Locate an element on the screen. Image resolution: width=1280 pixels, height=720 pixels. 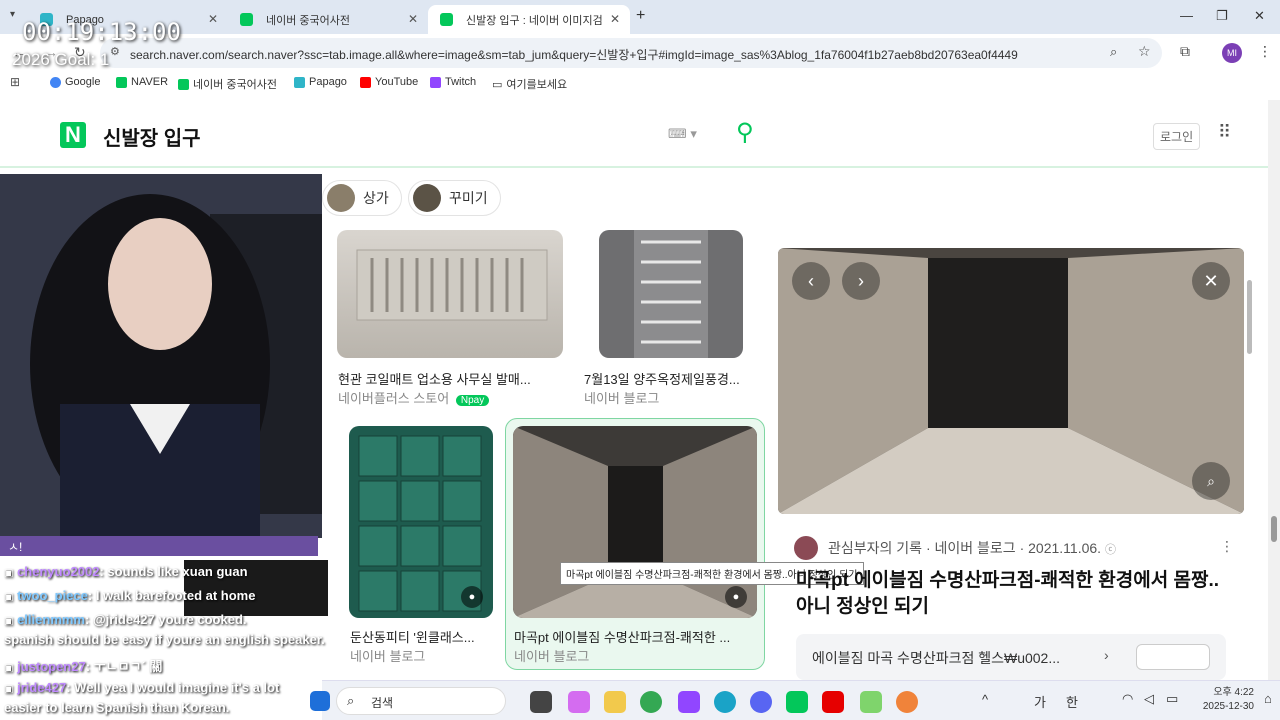
chip-ggumigi: 꾸미기 is located at coordinates (454, 198).